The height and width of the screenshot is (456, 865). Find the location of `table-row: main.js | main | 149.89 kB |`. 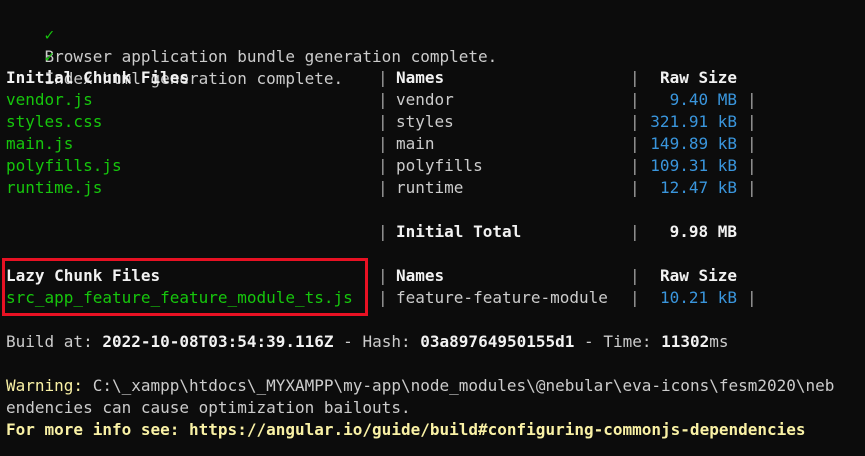

table-row: main.js | main | 149.89 kB | is located at coordinates (396, 144).